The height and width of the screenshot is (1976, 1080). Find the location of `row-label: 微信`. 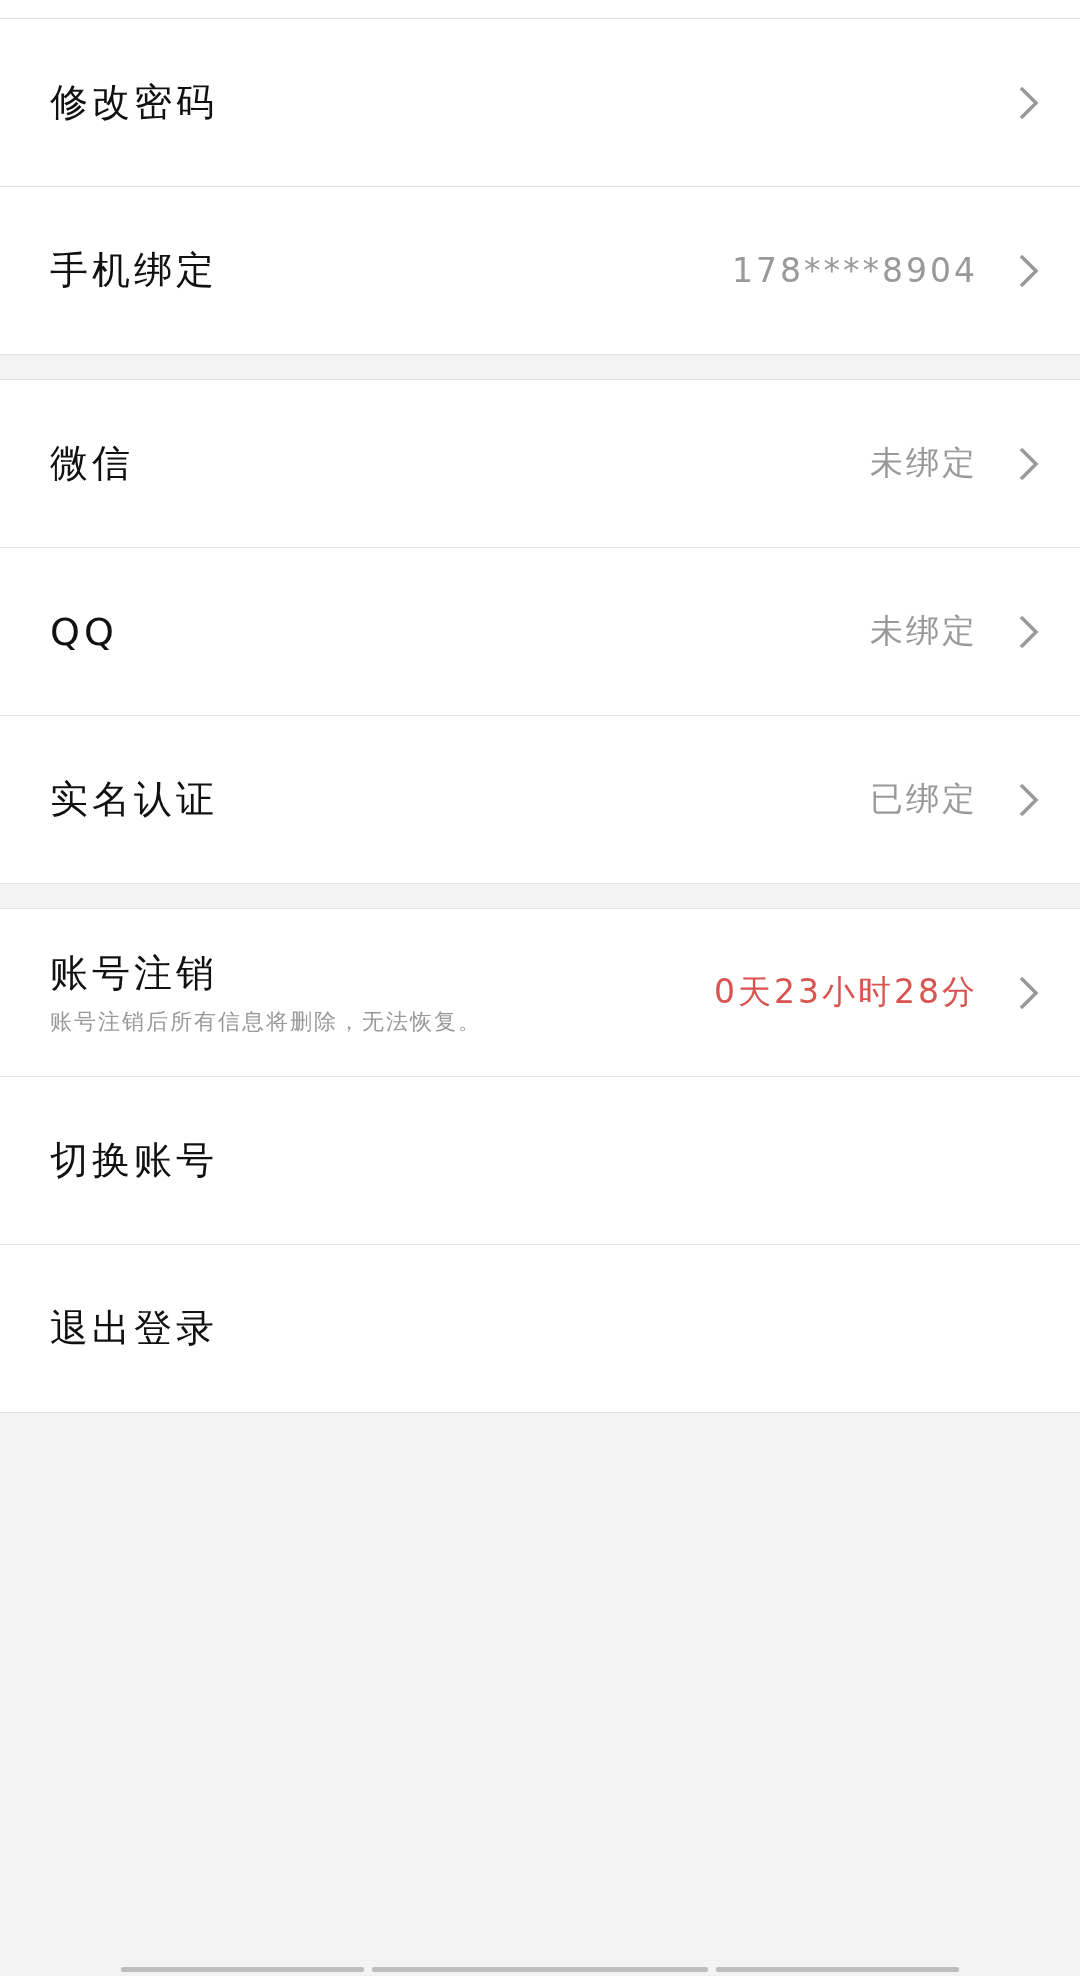

row-label: 微信 is located at coordinates (92, 463).